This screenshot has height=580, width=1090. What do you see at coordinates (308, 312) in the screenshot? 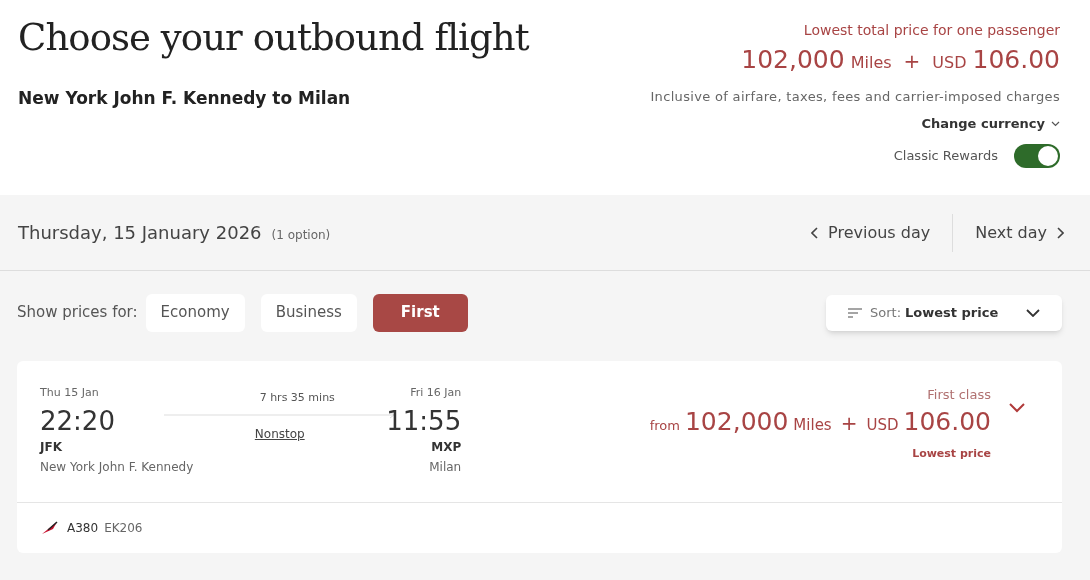
I see `cabin-tab: Business` at bounding box center [308, 312].